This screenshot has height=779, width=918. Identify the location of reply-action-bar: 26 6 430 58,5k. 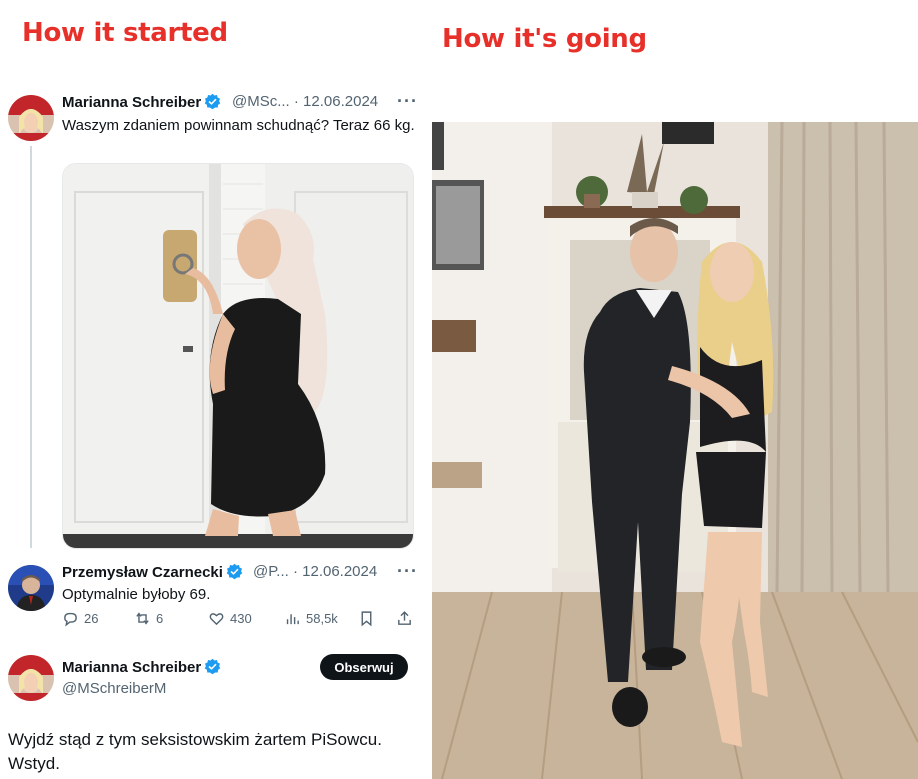
(239, 620).